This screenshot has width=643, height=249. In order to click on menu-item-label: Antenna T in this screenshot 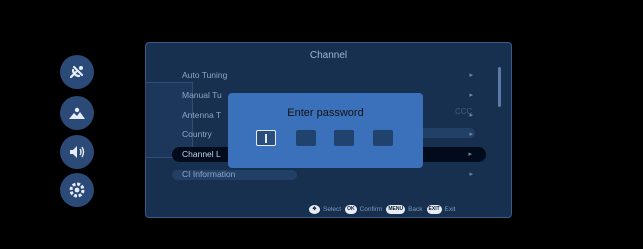, I will do `click(202, 115)`.